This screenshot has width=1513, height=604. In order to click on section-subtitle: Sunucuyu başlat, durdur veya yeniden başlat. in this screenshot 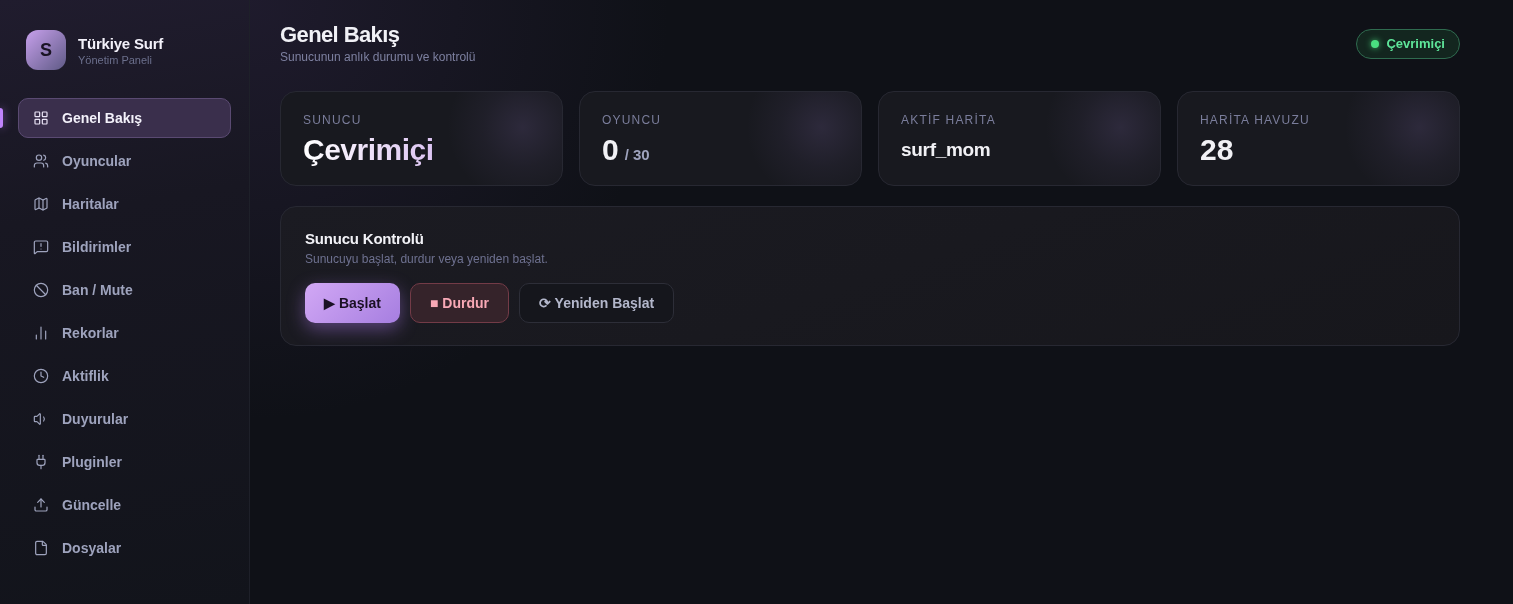, I will do `click(427, 259)`.